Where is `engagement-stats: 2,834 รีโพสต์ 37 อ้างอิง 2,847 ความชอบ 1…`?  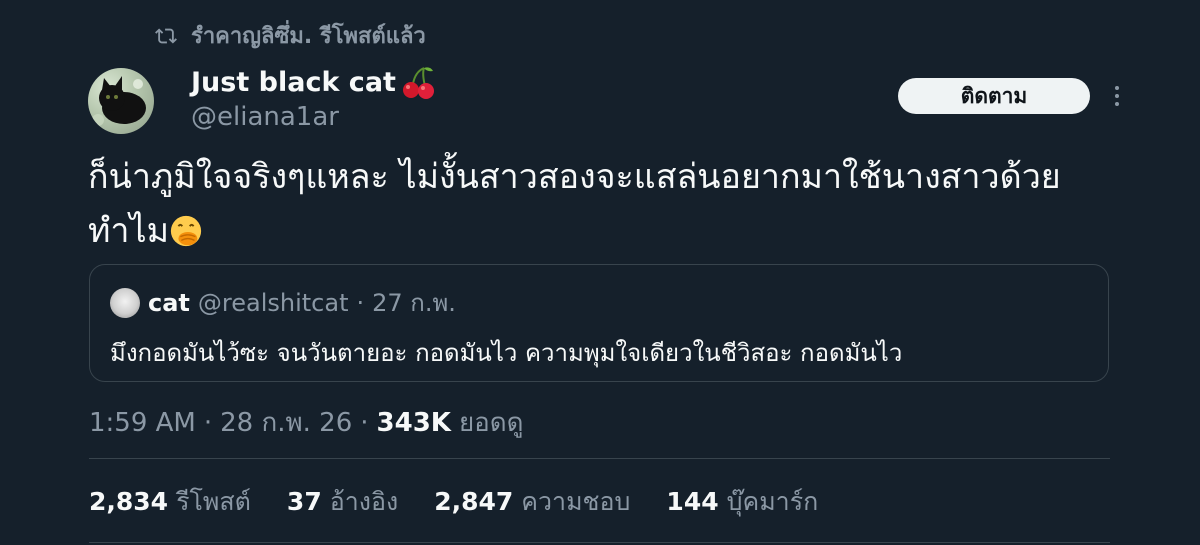
engagement-stats: 2,834 รีโพสต์ 37 อ้างอิง 2,847 ความชอบ 1… is located at coordinates (453, 502).